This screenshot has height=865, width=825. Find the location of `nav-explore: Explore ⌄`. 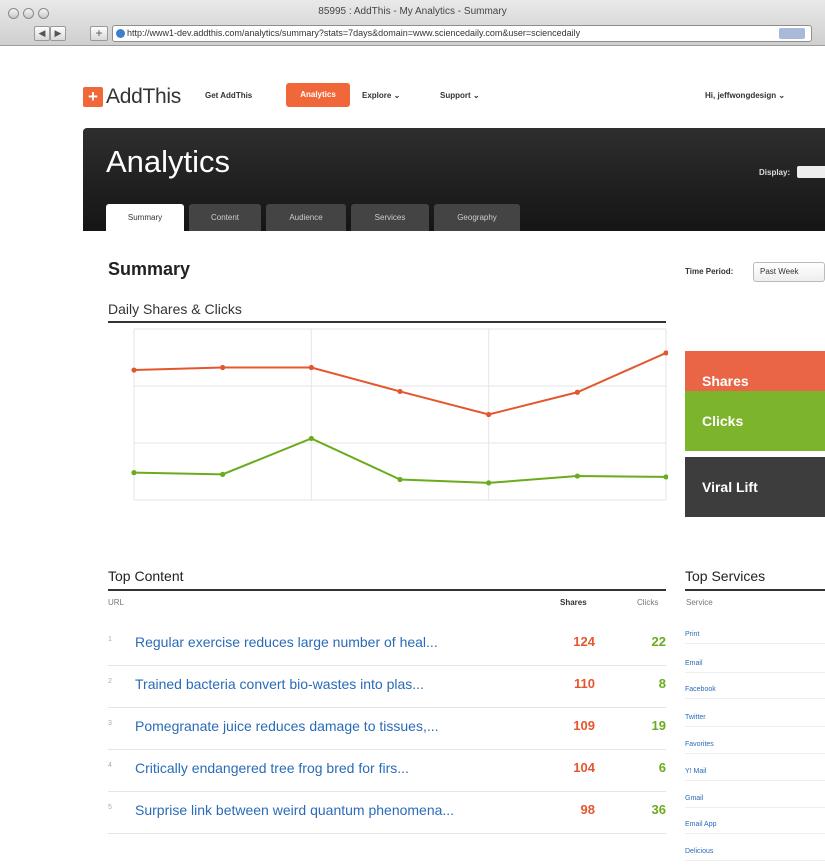

nav-explore: Explore ⌄ is located at coordinates (381, 95).